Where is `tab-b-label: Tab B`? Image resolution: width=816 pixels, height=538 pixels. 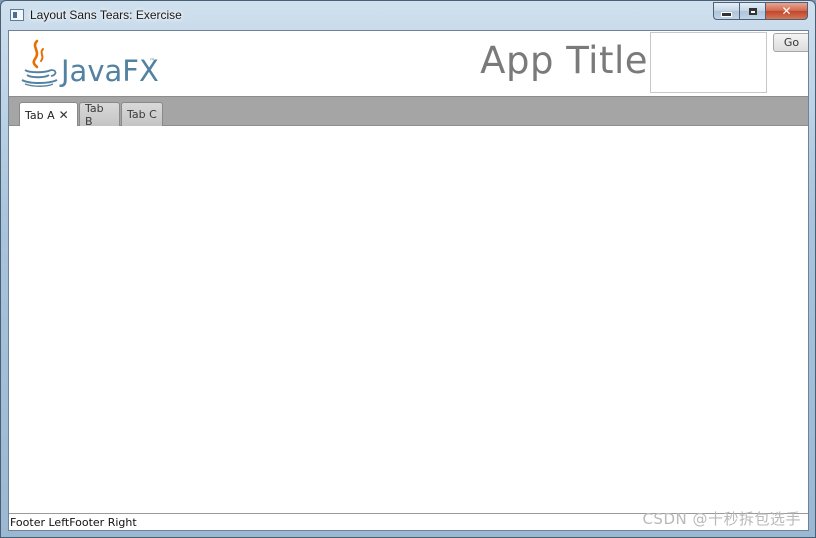 tab-b-label: Tab B is located at coordinates (94, 114).